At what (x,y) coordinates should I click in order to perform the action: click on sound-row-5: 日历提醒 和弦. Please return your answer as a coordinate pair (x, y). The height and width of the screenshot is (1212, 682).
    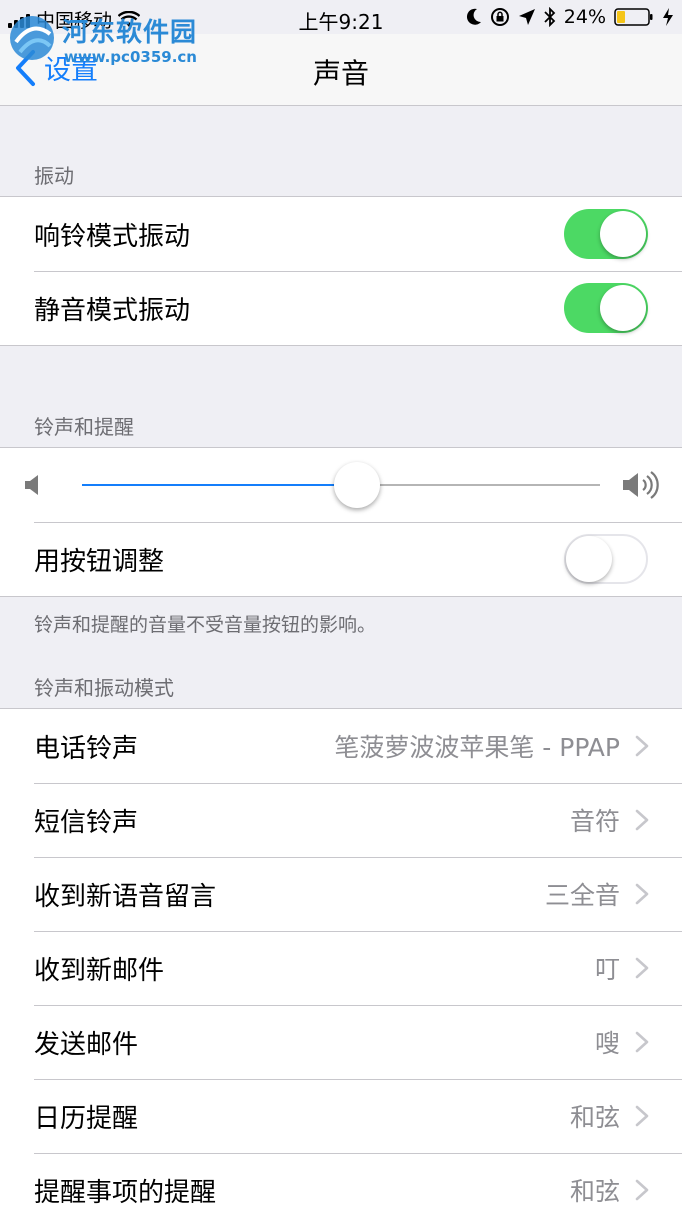
    Looking at the image, I should click on (341, 1116).